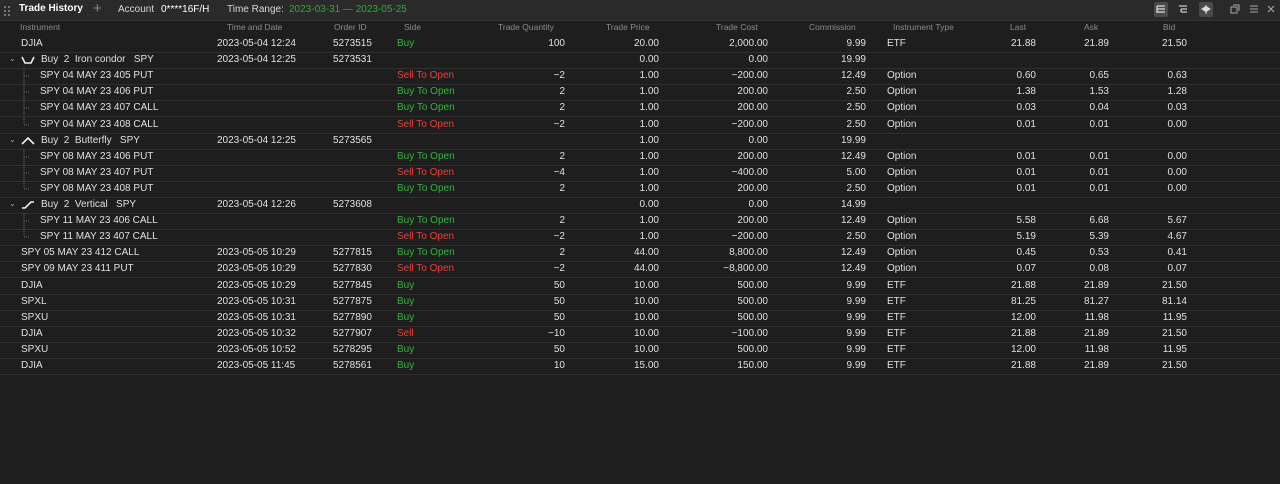 Image resolution: width=1280 pixels, height=484 pixels. Describe the element at coordinates (1026, 221) in the screenshot. I see `cell-last: 5.58` at that location.